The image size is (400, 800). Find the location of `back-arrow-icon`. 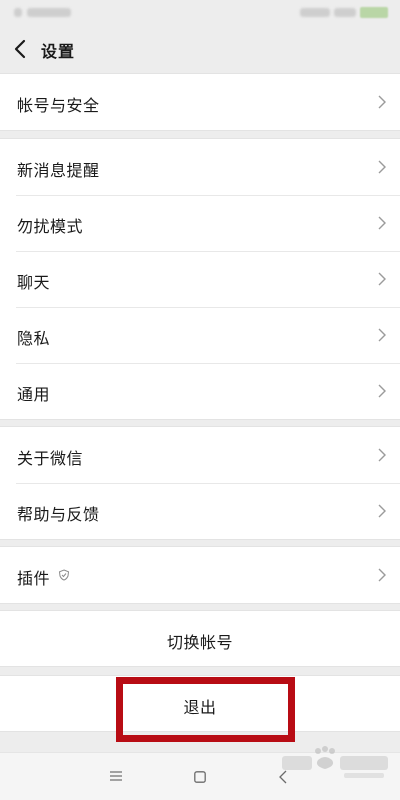

back-arrow-icon is located at coordinates (21, 49).